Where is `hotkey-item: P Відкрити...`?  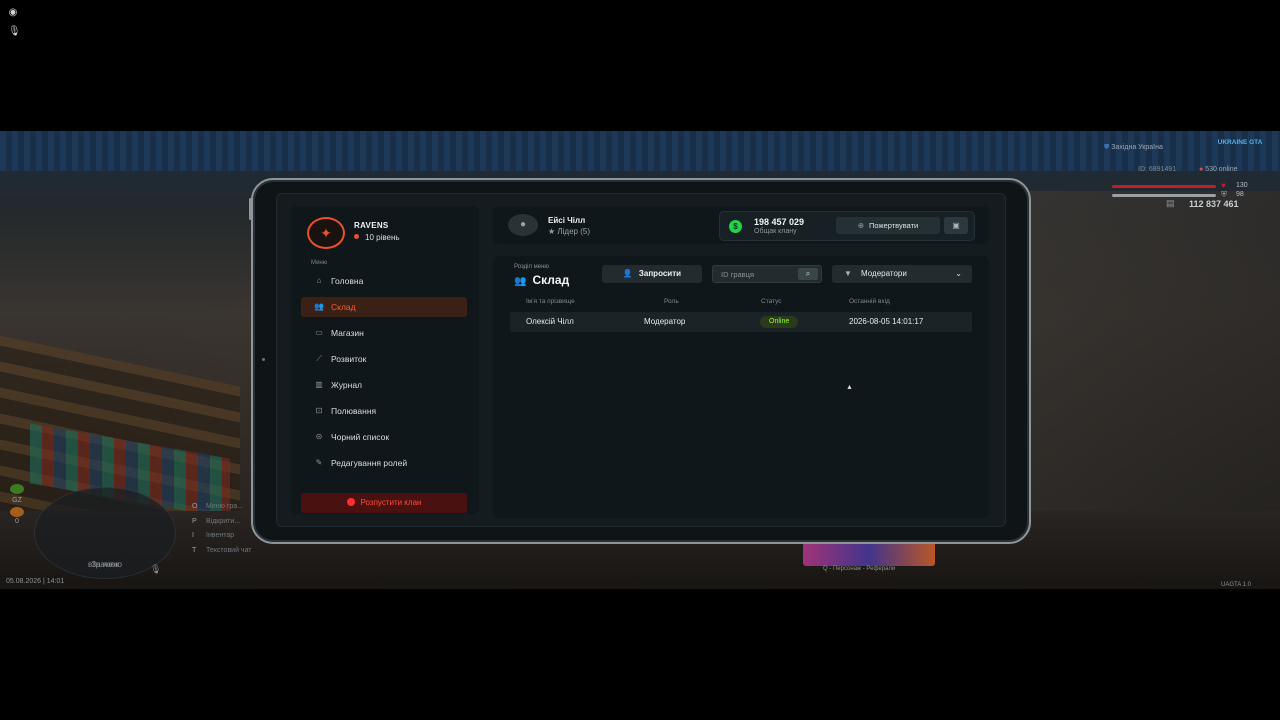
hotkey-item: P Відкрити... is located at coordinates (216, 521).